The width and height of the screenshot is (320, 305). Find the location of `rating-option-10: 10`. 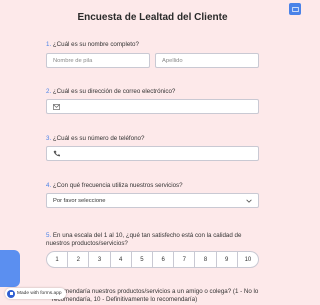

rating-option-10: 10 is located at coordinates (248, 259).